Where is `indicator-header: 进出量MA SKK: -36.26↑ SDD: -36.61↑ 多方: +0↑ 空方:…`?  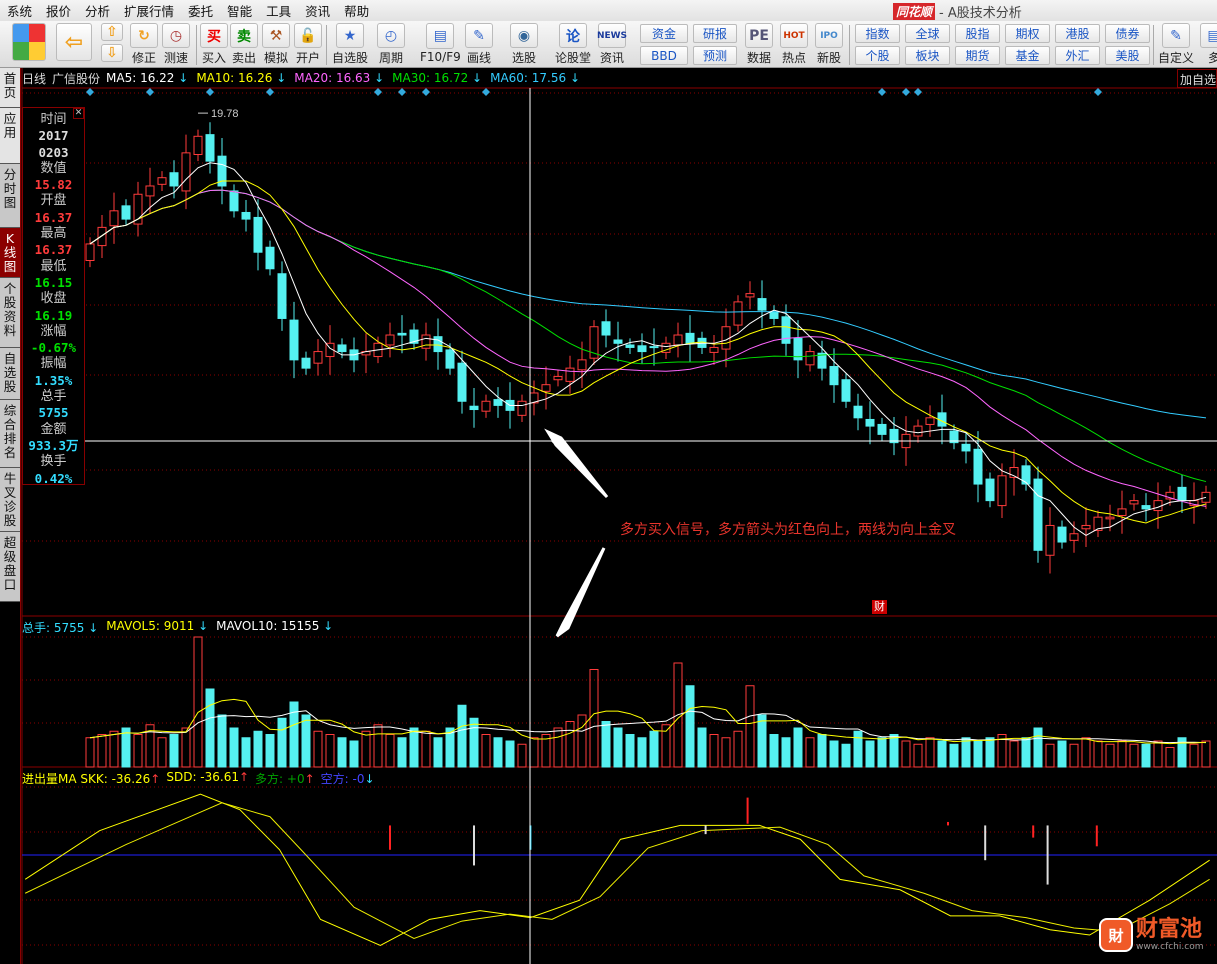 indicator-header: 进出量MA SKK: -36.26↑ SDD: -36.61↑ 多方: +0↑ 空方:… is located at coordinates (198, 778).